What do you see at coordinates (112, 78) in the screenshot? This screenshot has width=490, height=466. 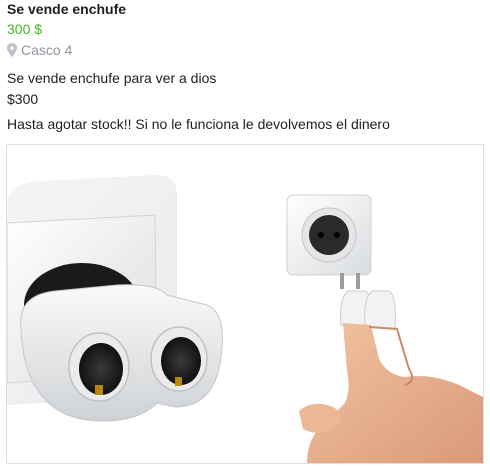 I see `description-line: Se vende enchufe para ver a dios` at bounding box center [112, 78].